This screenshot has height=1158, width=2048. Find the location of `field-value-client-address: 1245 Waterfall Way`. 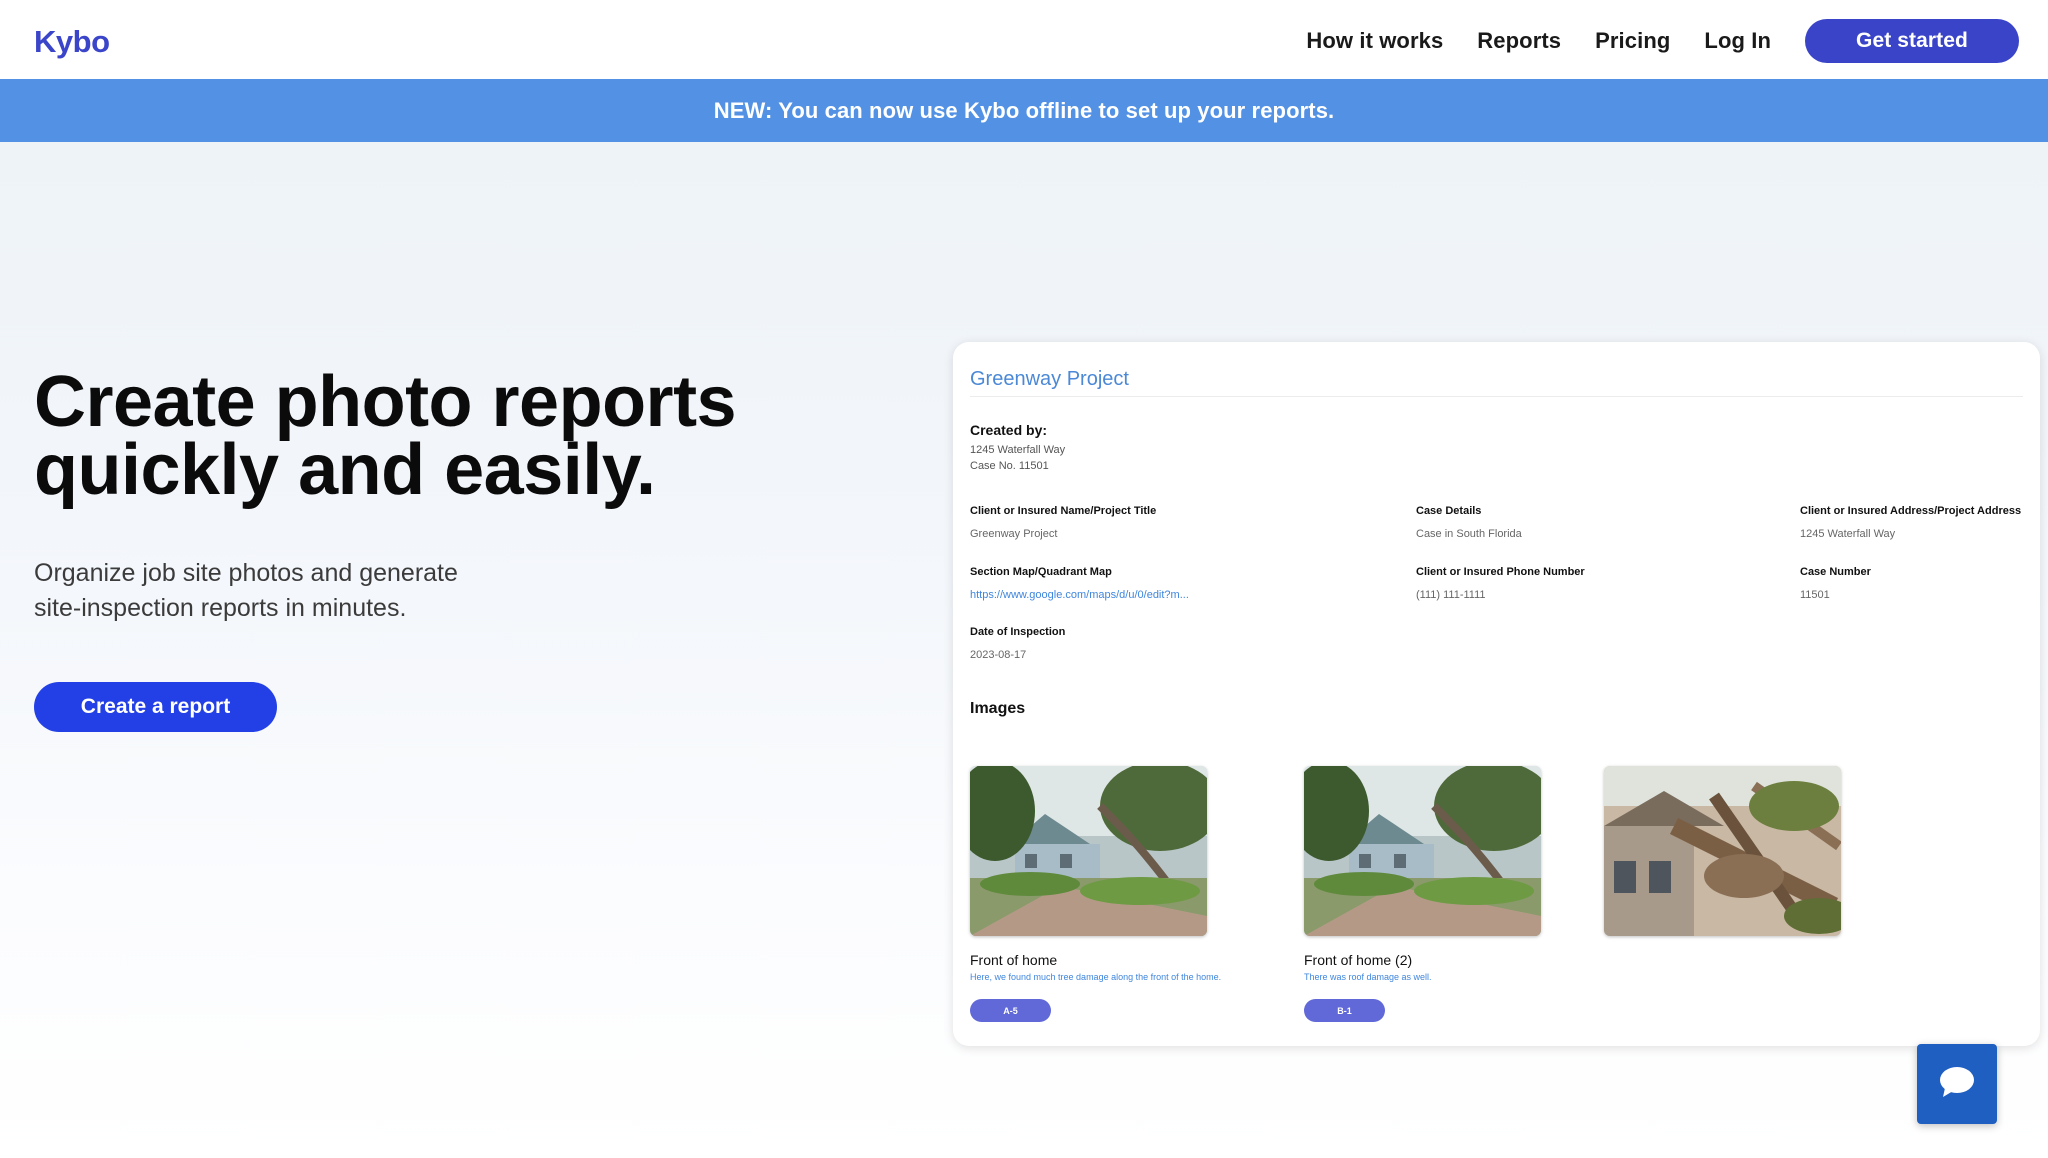

field-value-client-address: 1245 Waterfall Way is located at coordinates (1848, 534).